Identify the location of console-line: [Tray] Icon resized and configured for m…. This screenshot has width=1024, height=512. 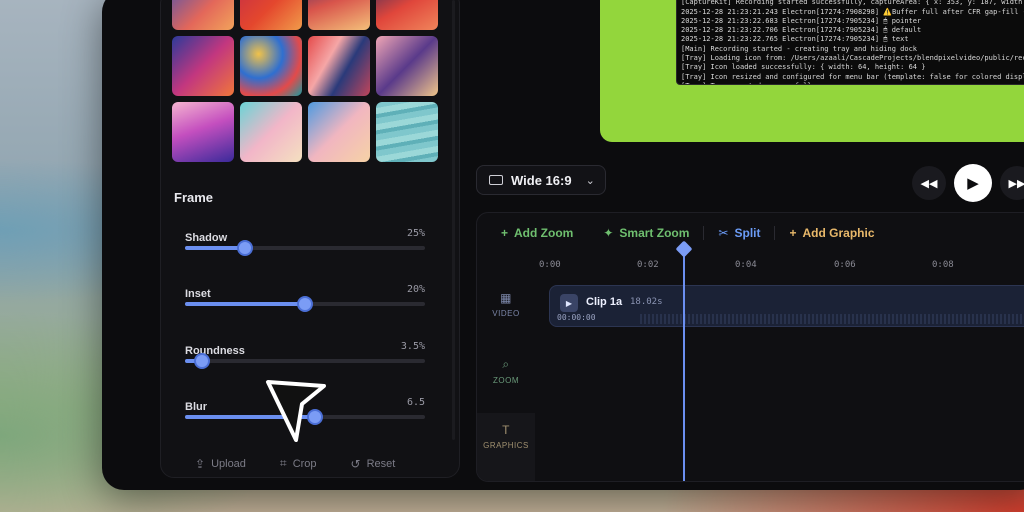
(852, 76).